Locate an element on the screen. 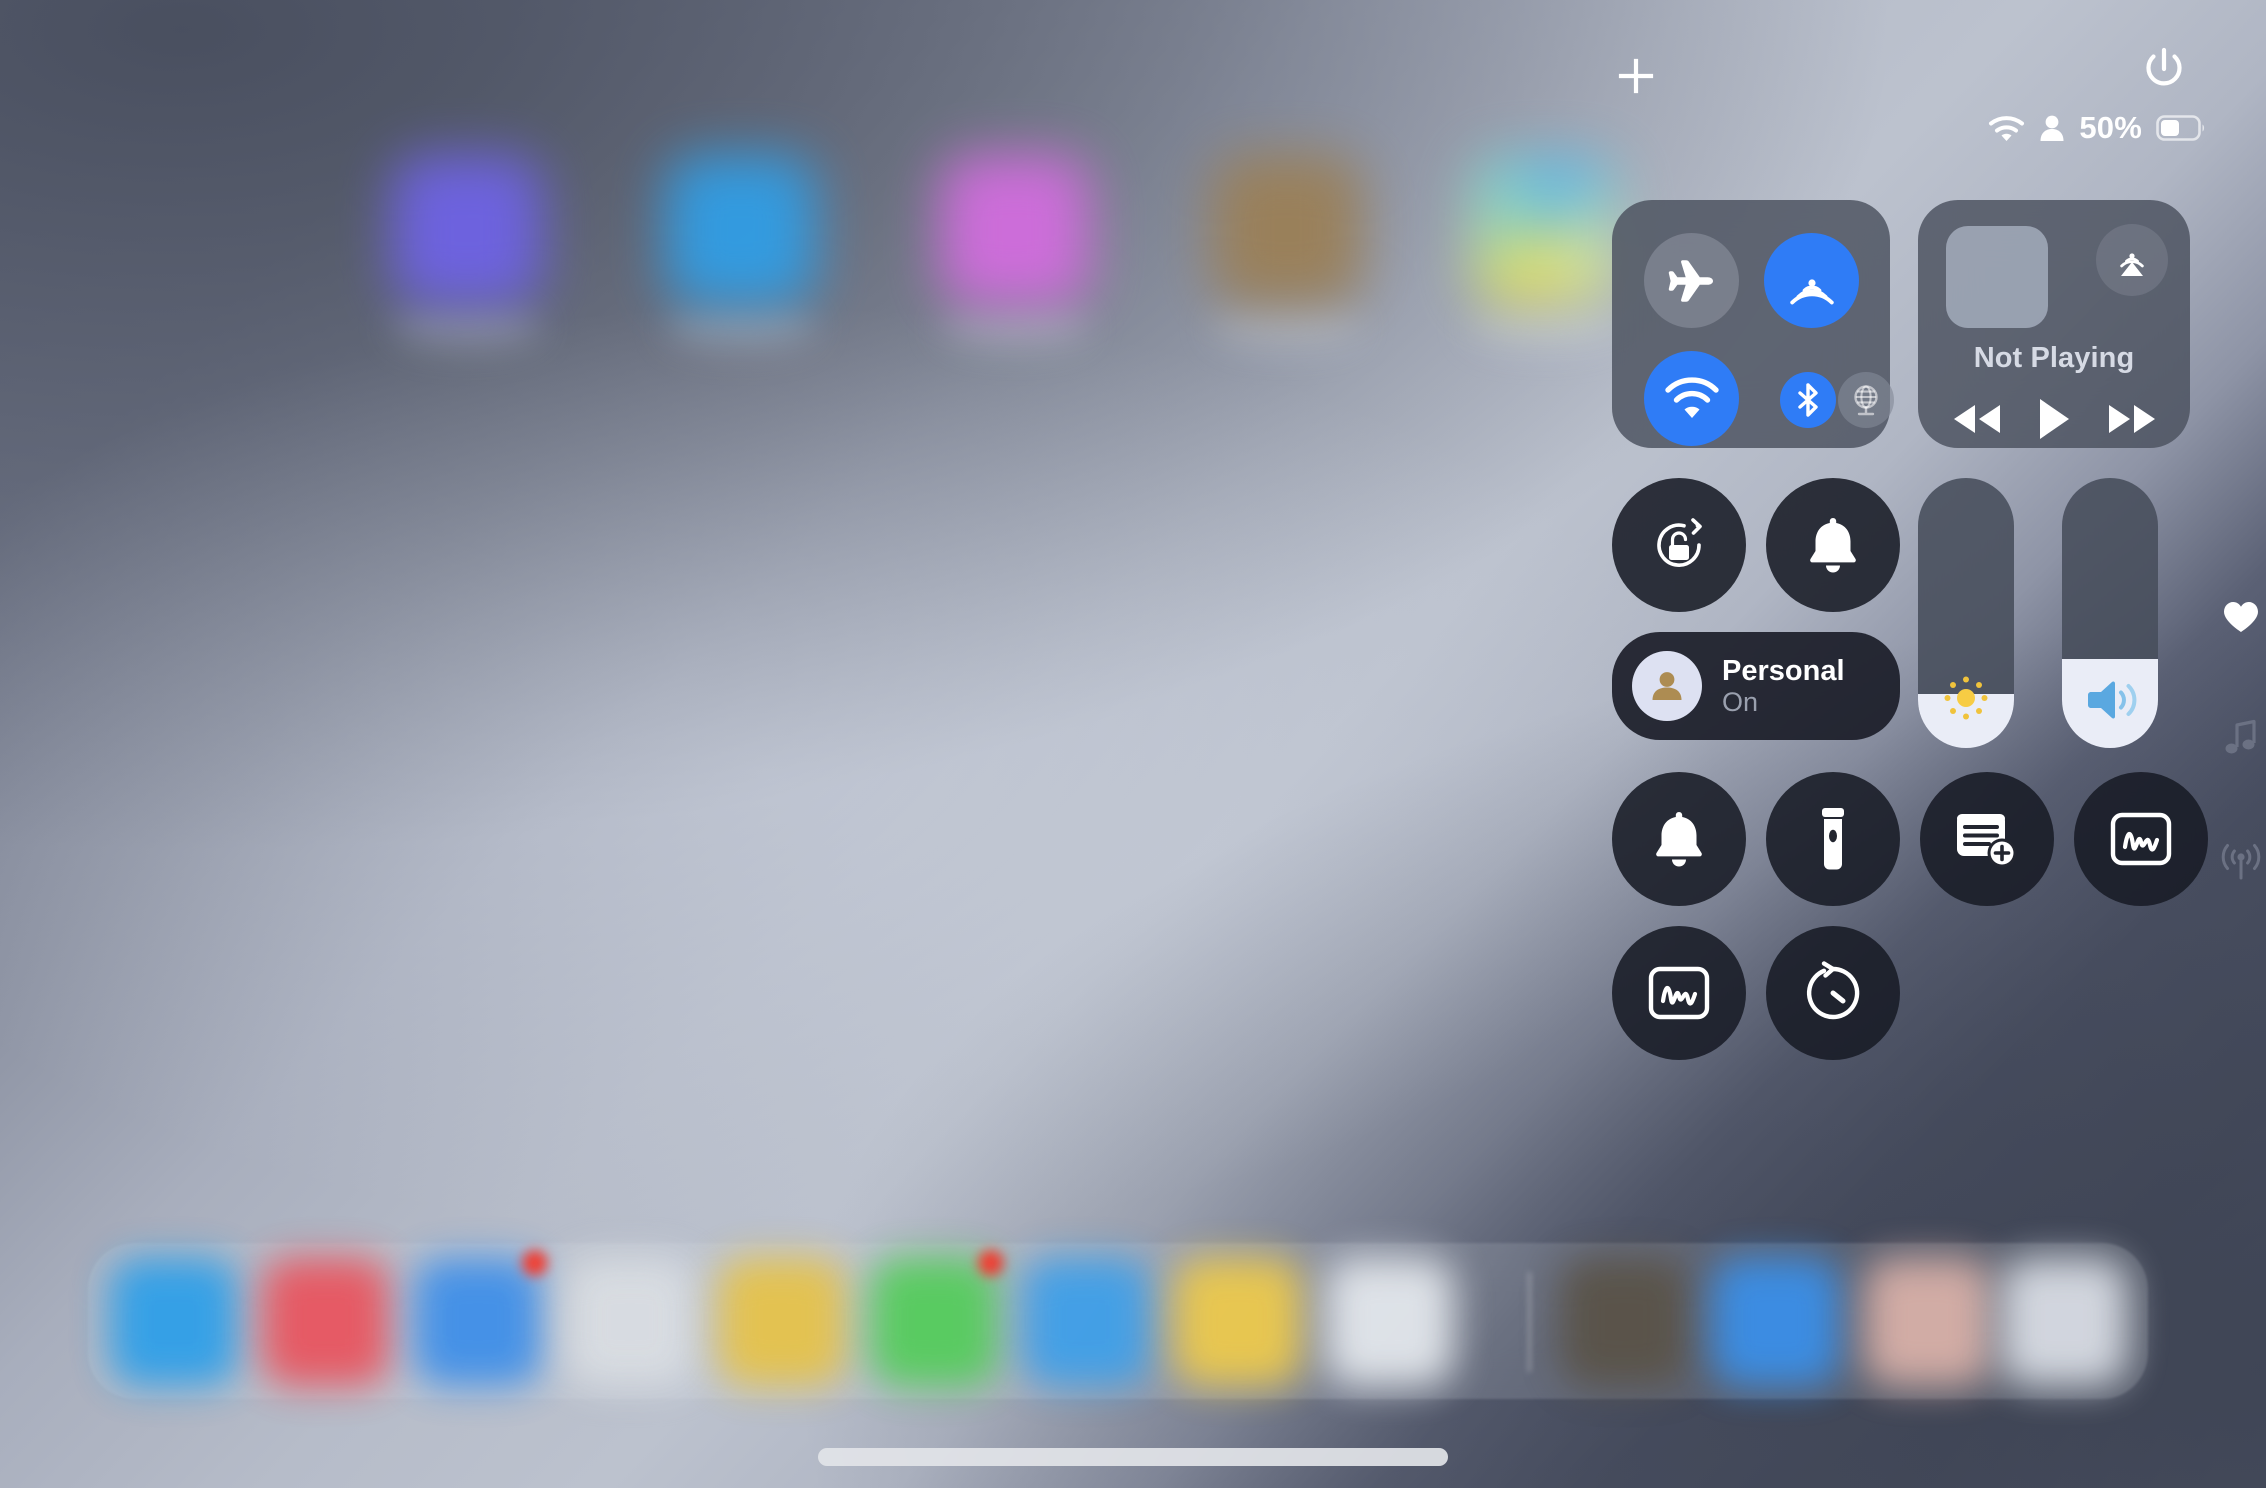 This screenshot has height=1488, width=2266. dock-icon-light is located at coordinates (2064, 1322).